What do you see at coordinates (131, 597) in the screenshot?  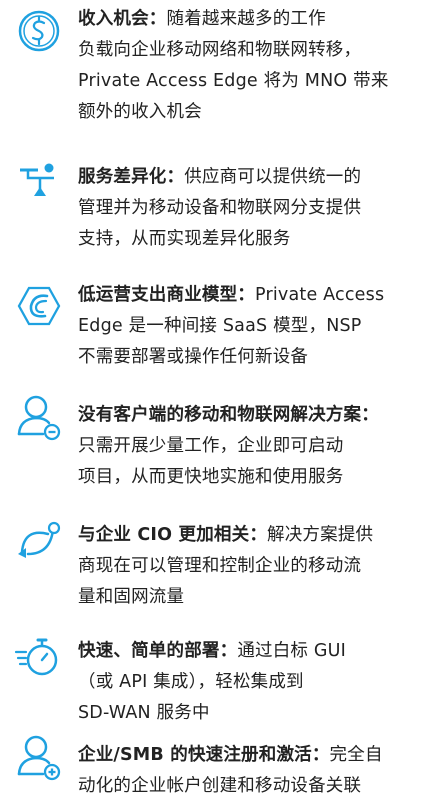 I see `item-text: 量和固网流量` at bounding box center [131, 597].